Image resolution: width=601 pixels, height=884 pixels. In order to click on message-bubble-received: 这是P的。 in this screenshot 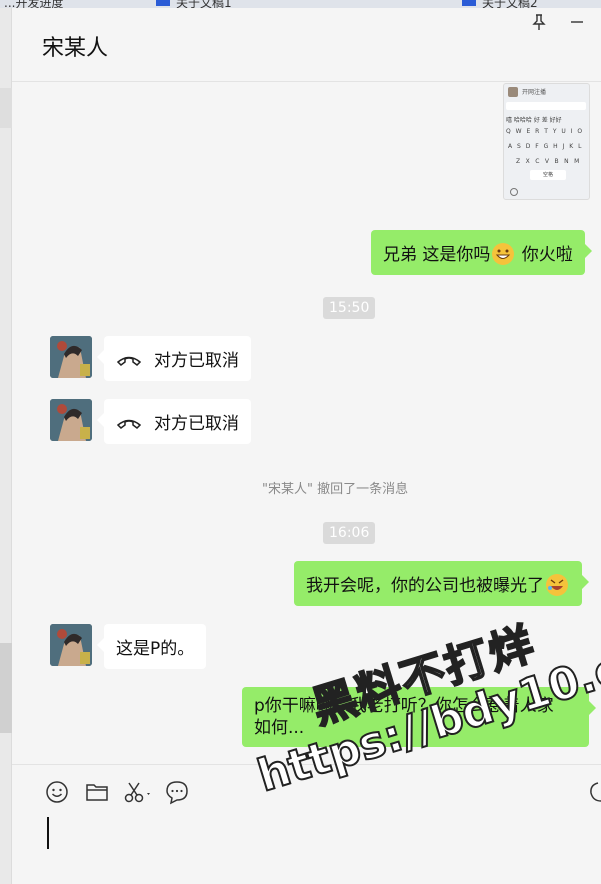, I will do `click(151, 646)`.